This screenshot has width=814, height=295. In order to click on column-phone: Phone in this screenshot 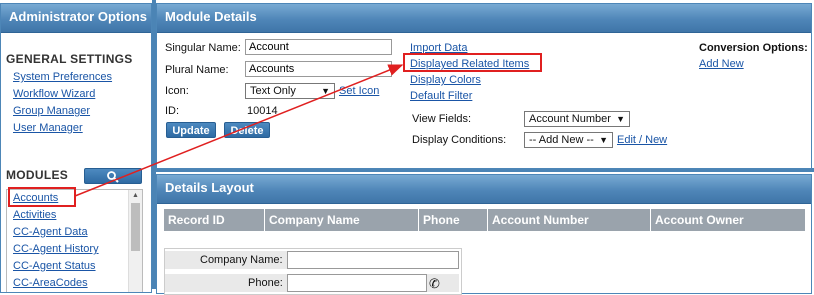, I will do `click(453, 220)`.